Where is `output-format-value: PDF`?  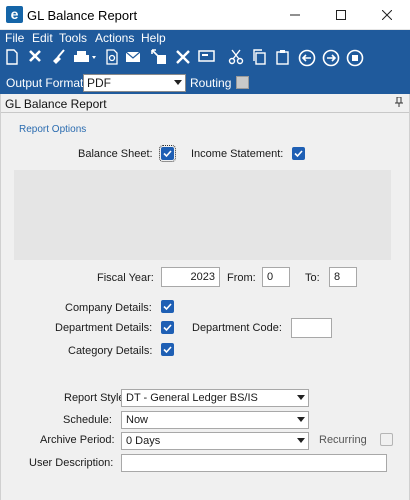 output-format-value: PDF is located at coordinates (99, 83).